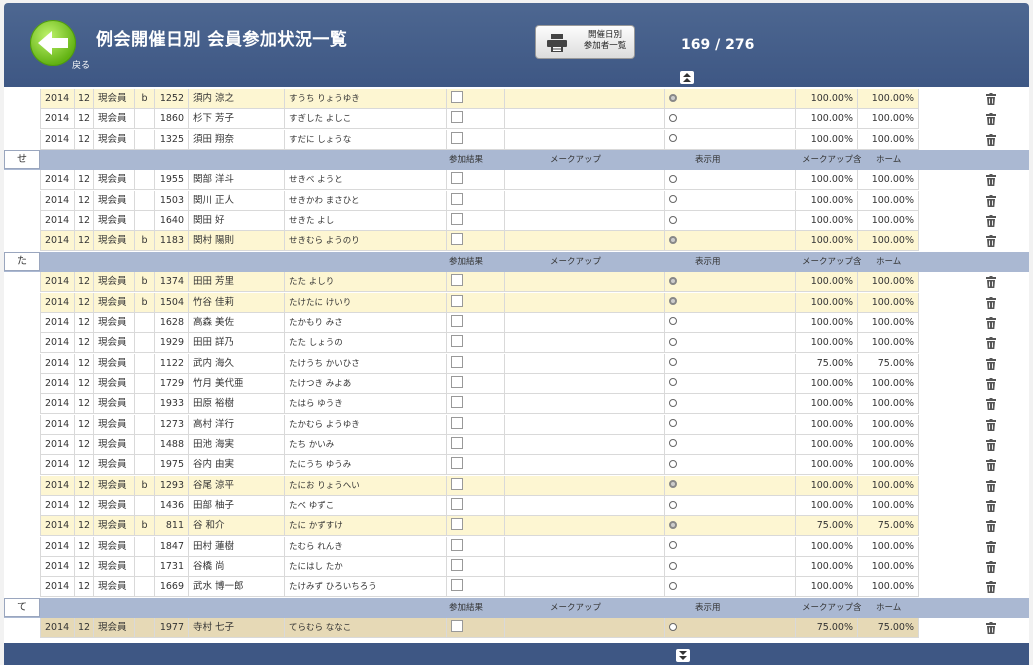  I want to click on member-row: 2014 12 現会員 1977 寺村 七子 てらむら ななこ 75.00% 75.00%, so click(516, 628).